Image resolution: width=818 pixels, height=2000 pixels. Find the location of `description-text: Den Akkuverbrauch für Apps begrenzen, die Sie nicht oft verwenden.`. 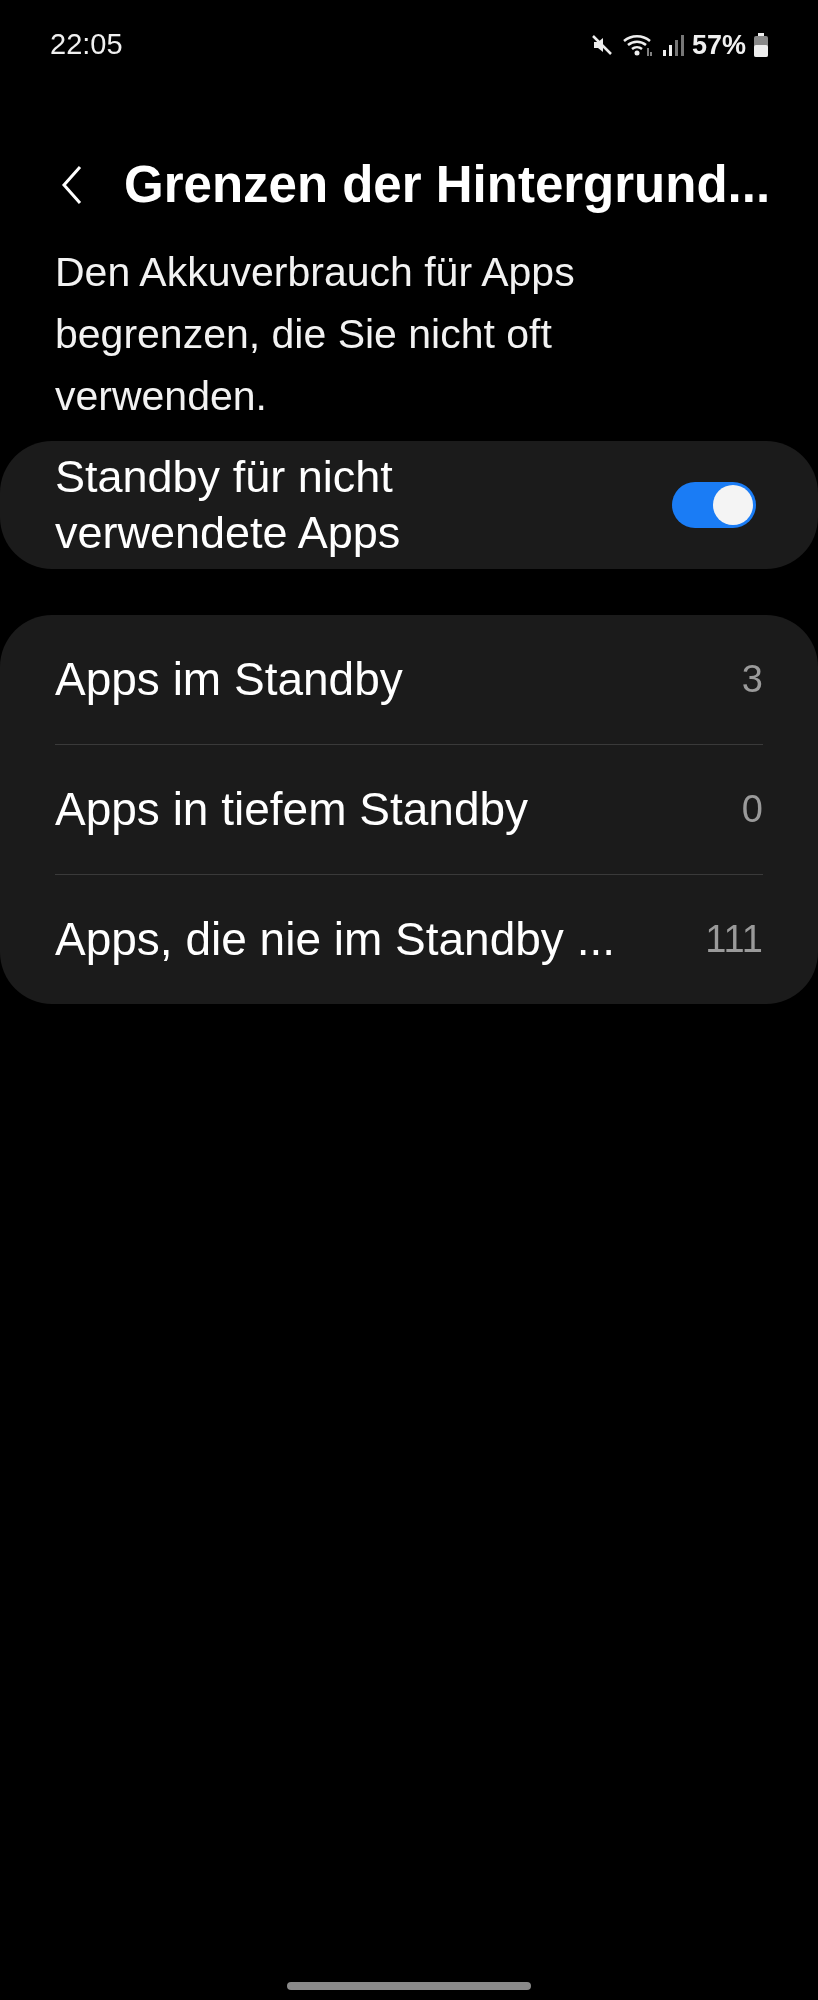

description-text: Den Akkuverbrauch für Apps begrenzen, die Sie nicht oft verwenden. is located at coordinates (315, 334).